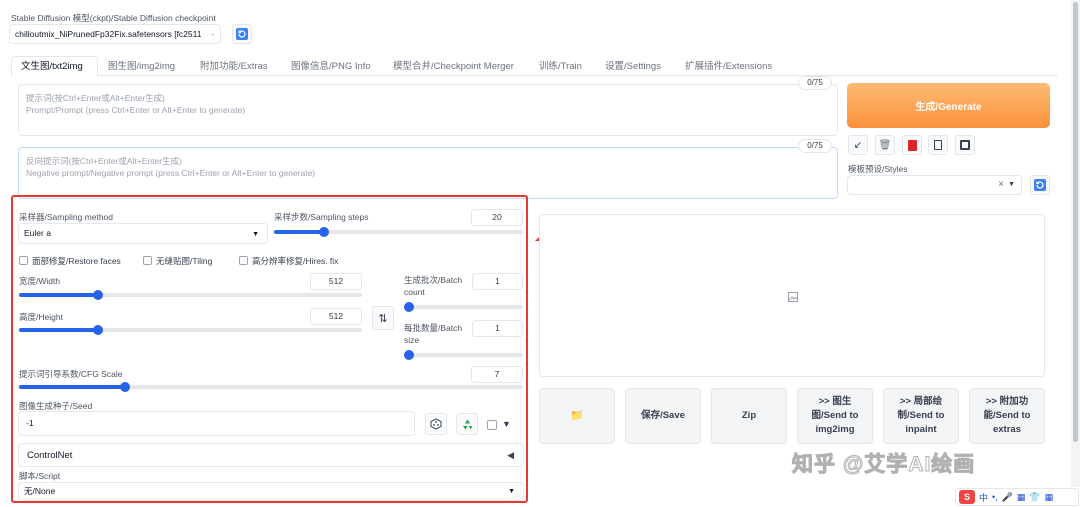 Image resolution: width=1080 pixels, height=507 pixels. What do you see at coordinates (1034, 497) in the screenshot?
I see `ime-skin-icon: 👕` at bounding box center [1034, 497].